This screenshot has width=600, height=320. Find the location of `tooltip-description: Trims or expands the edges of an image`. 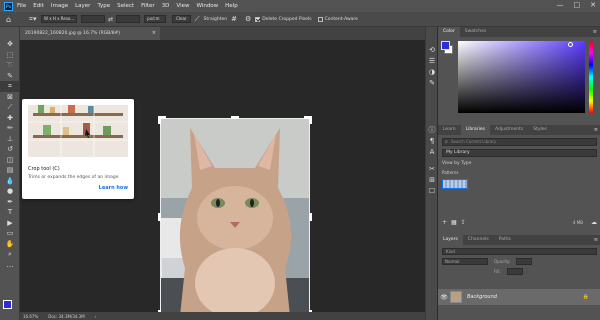

tooltip-description: Trims or expands the edges of an image is located at coordinates (73, 177).